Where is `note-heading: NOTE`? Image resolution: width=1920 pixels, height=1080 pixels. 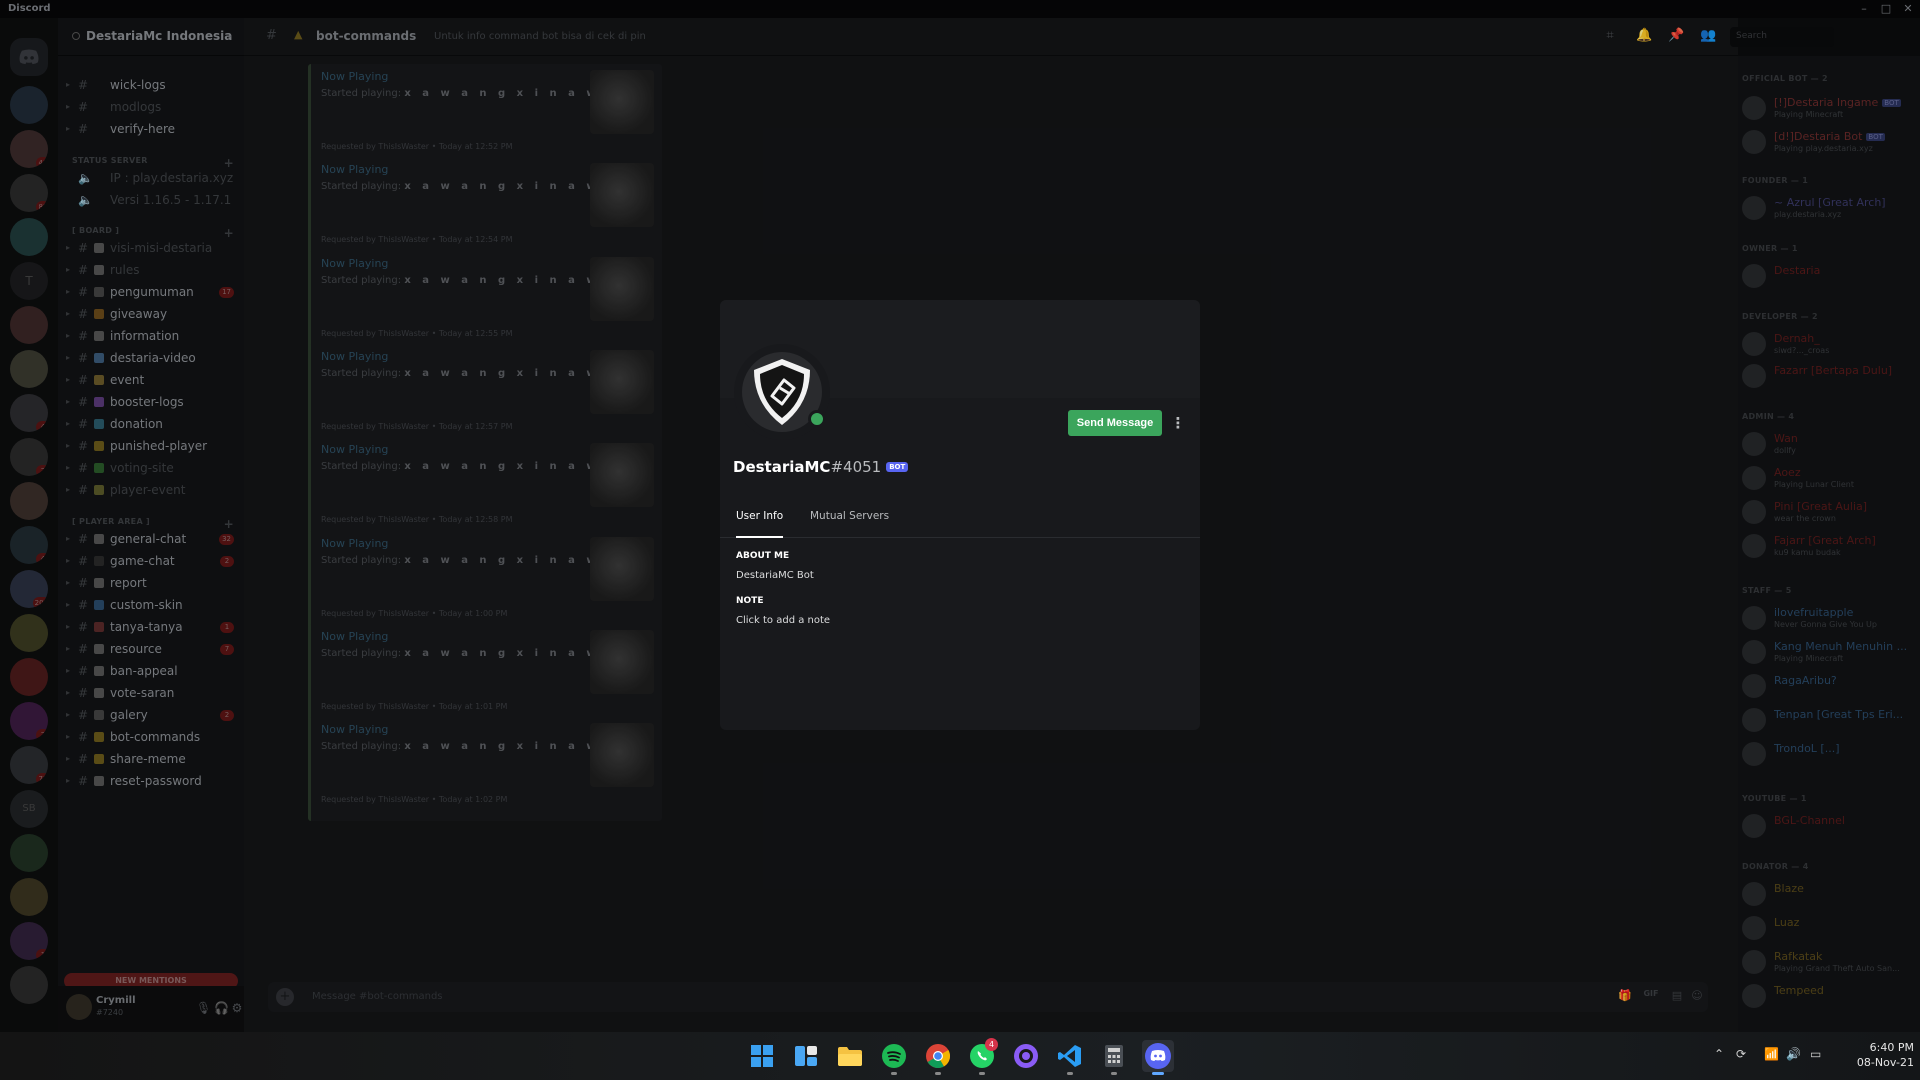 note-heading: NOTE is located at coordinates (750, 601).